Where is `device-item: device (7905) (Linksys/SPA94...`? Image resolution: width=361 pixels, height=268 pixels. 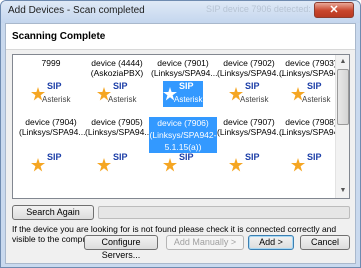 device-item: device (7905) (Linksys/SPA94... is located at coordinates (118, 127).